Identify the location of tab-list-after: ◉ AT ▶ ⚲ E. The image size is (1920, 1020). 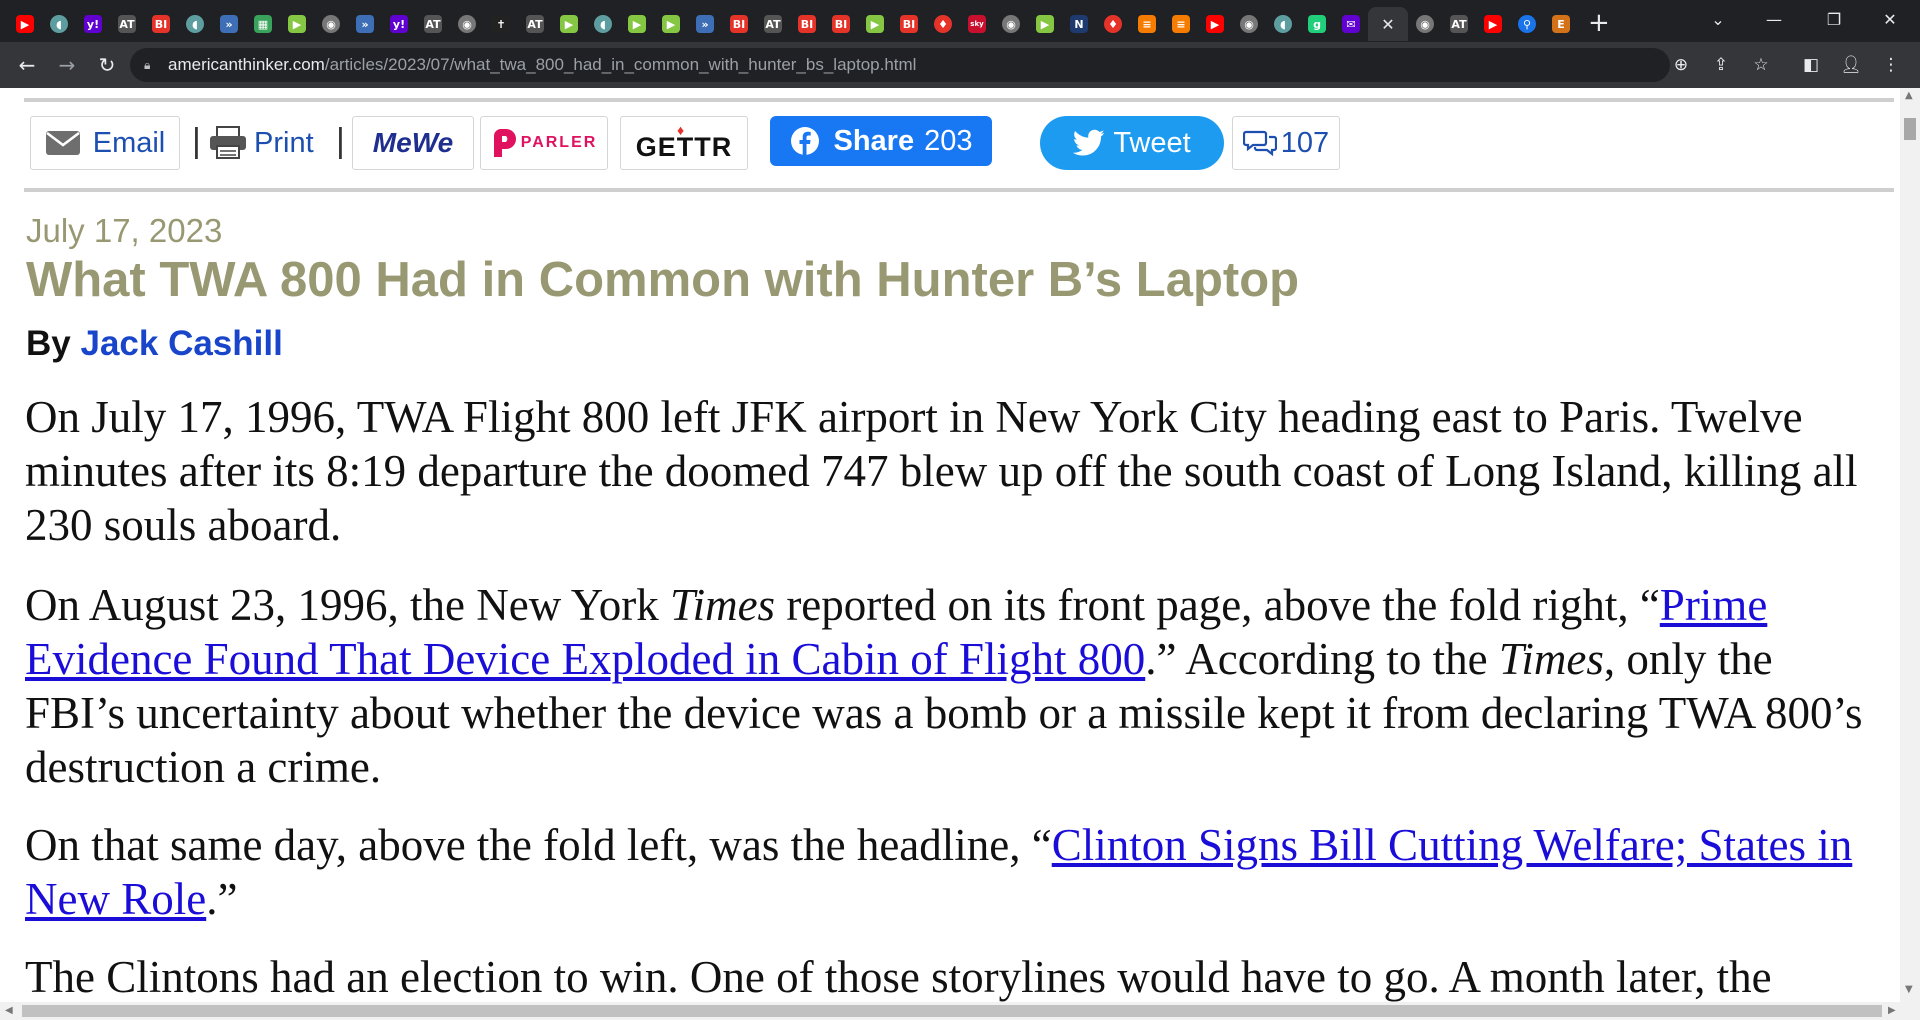
(1493, 21).